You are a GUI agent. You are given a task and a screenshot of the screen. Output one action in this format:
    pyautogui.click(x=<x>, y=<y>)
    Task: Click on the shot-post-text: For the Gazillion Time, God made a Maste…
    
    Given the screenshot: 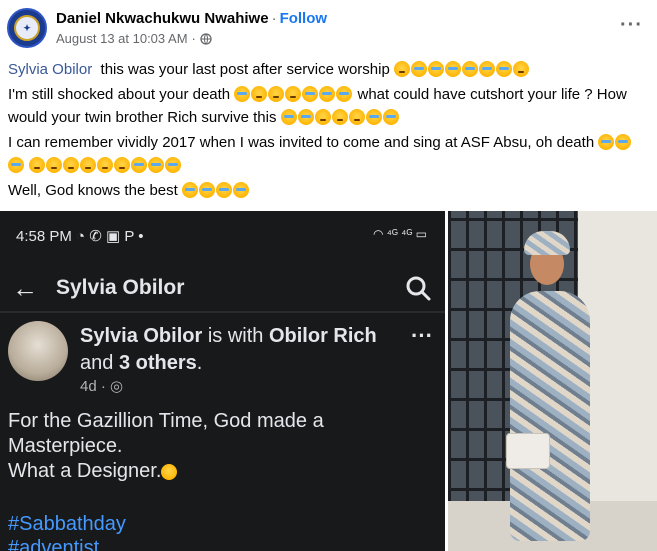 What is the action you would take?
    pyautogui.click(x=218, y=446)
    